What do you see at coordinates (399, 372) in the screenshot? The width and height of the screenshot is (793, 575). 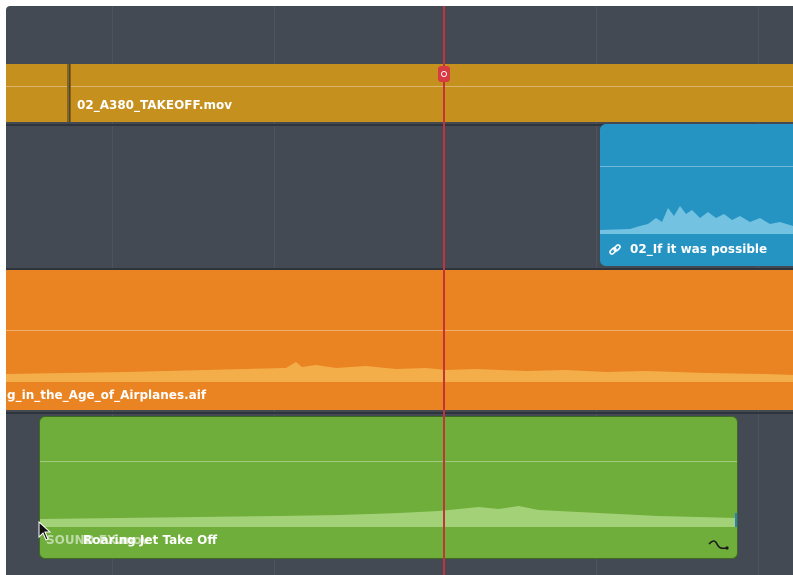 I see `dialog-waveform` at bounding box center [399, 372].